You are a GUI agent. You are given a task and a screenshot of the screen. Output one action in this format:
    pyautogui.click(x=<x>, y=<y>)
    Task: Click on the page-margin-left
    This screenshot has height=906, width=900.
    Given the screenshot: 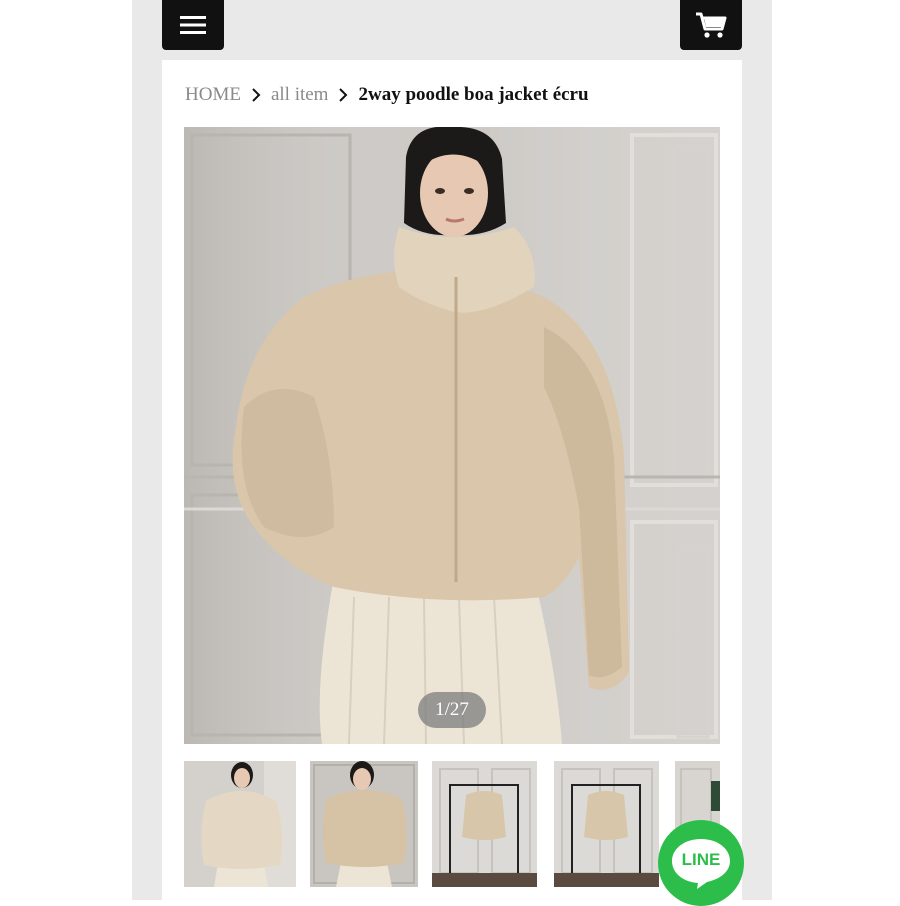 What is the action you would take?
    pyautogui.click(x=66, y=450)
    